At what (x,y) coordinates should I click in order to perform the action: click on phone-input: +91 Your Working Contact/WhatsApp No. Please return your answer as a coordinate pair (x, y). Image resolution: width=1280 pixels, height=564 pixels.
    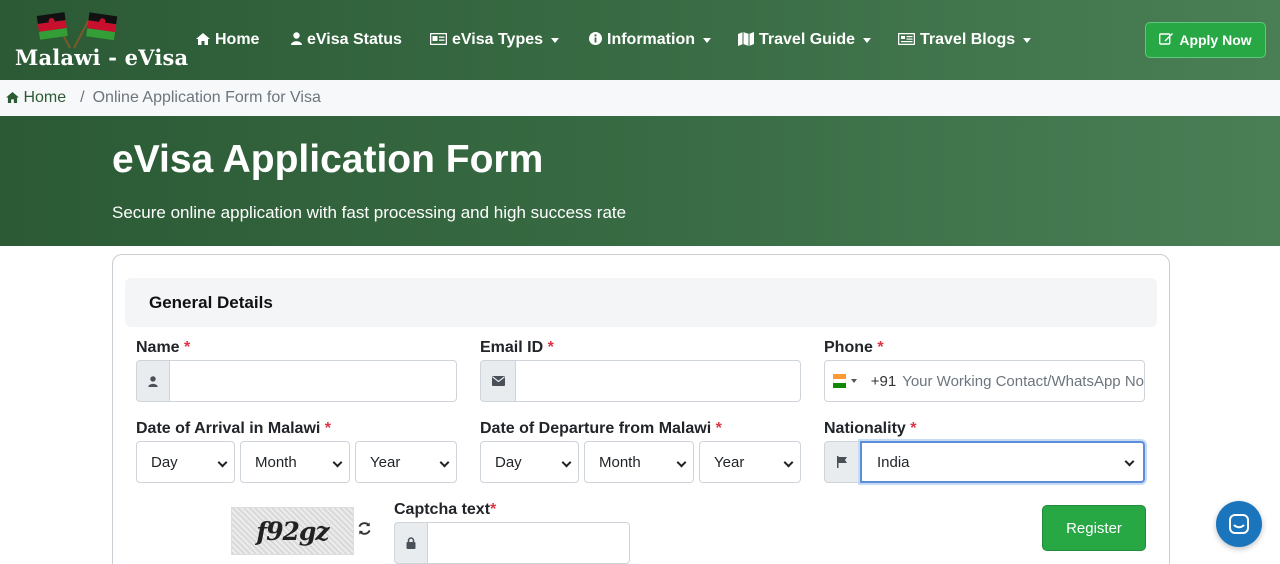
    Looking at the image, I should click on (984, 381).